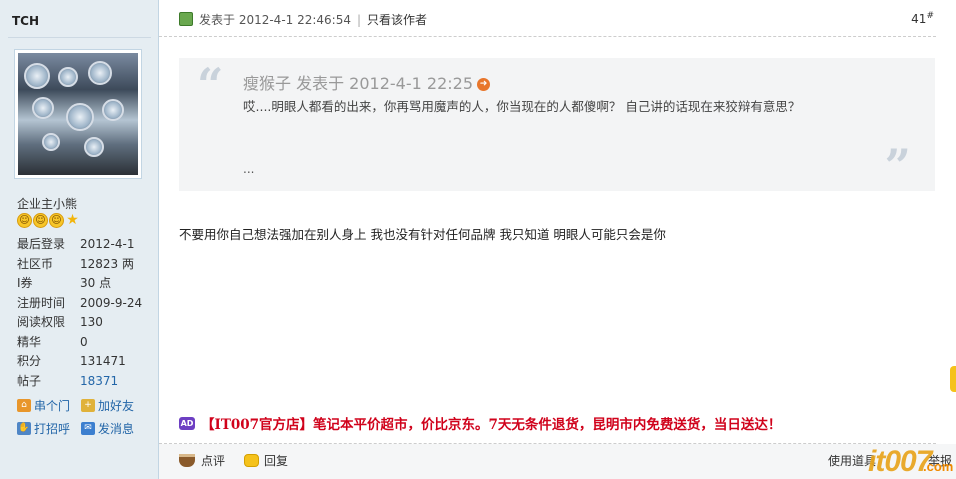  Describe the element at coordinates (91, 322) in the screenshot. I see `stat-value: 130` at that location.